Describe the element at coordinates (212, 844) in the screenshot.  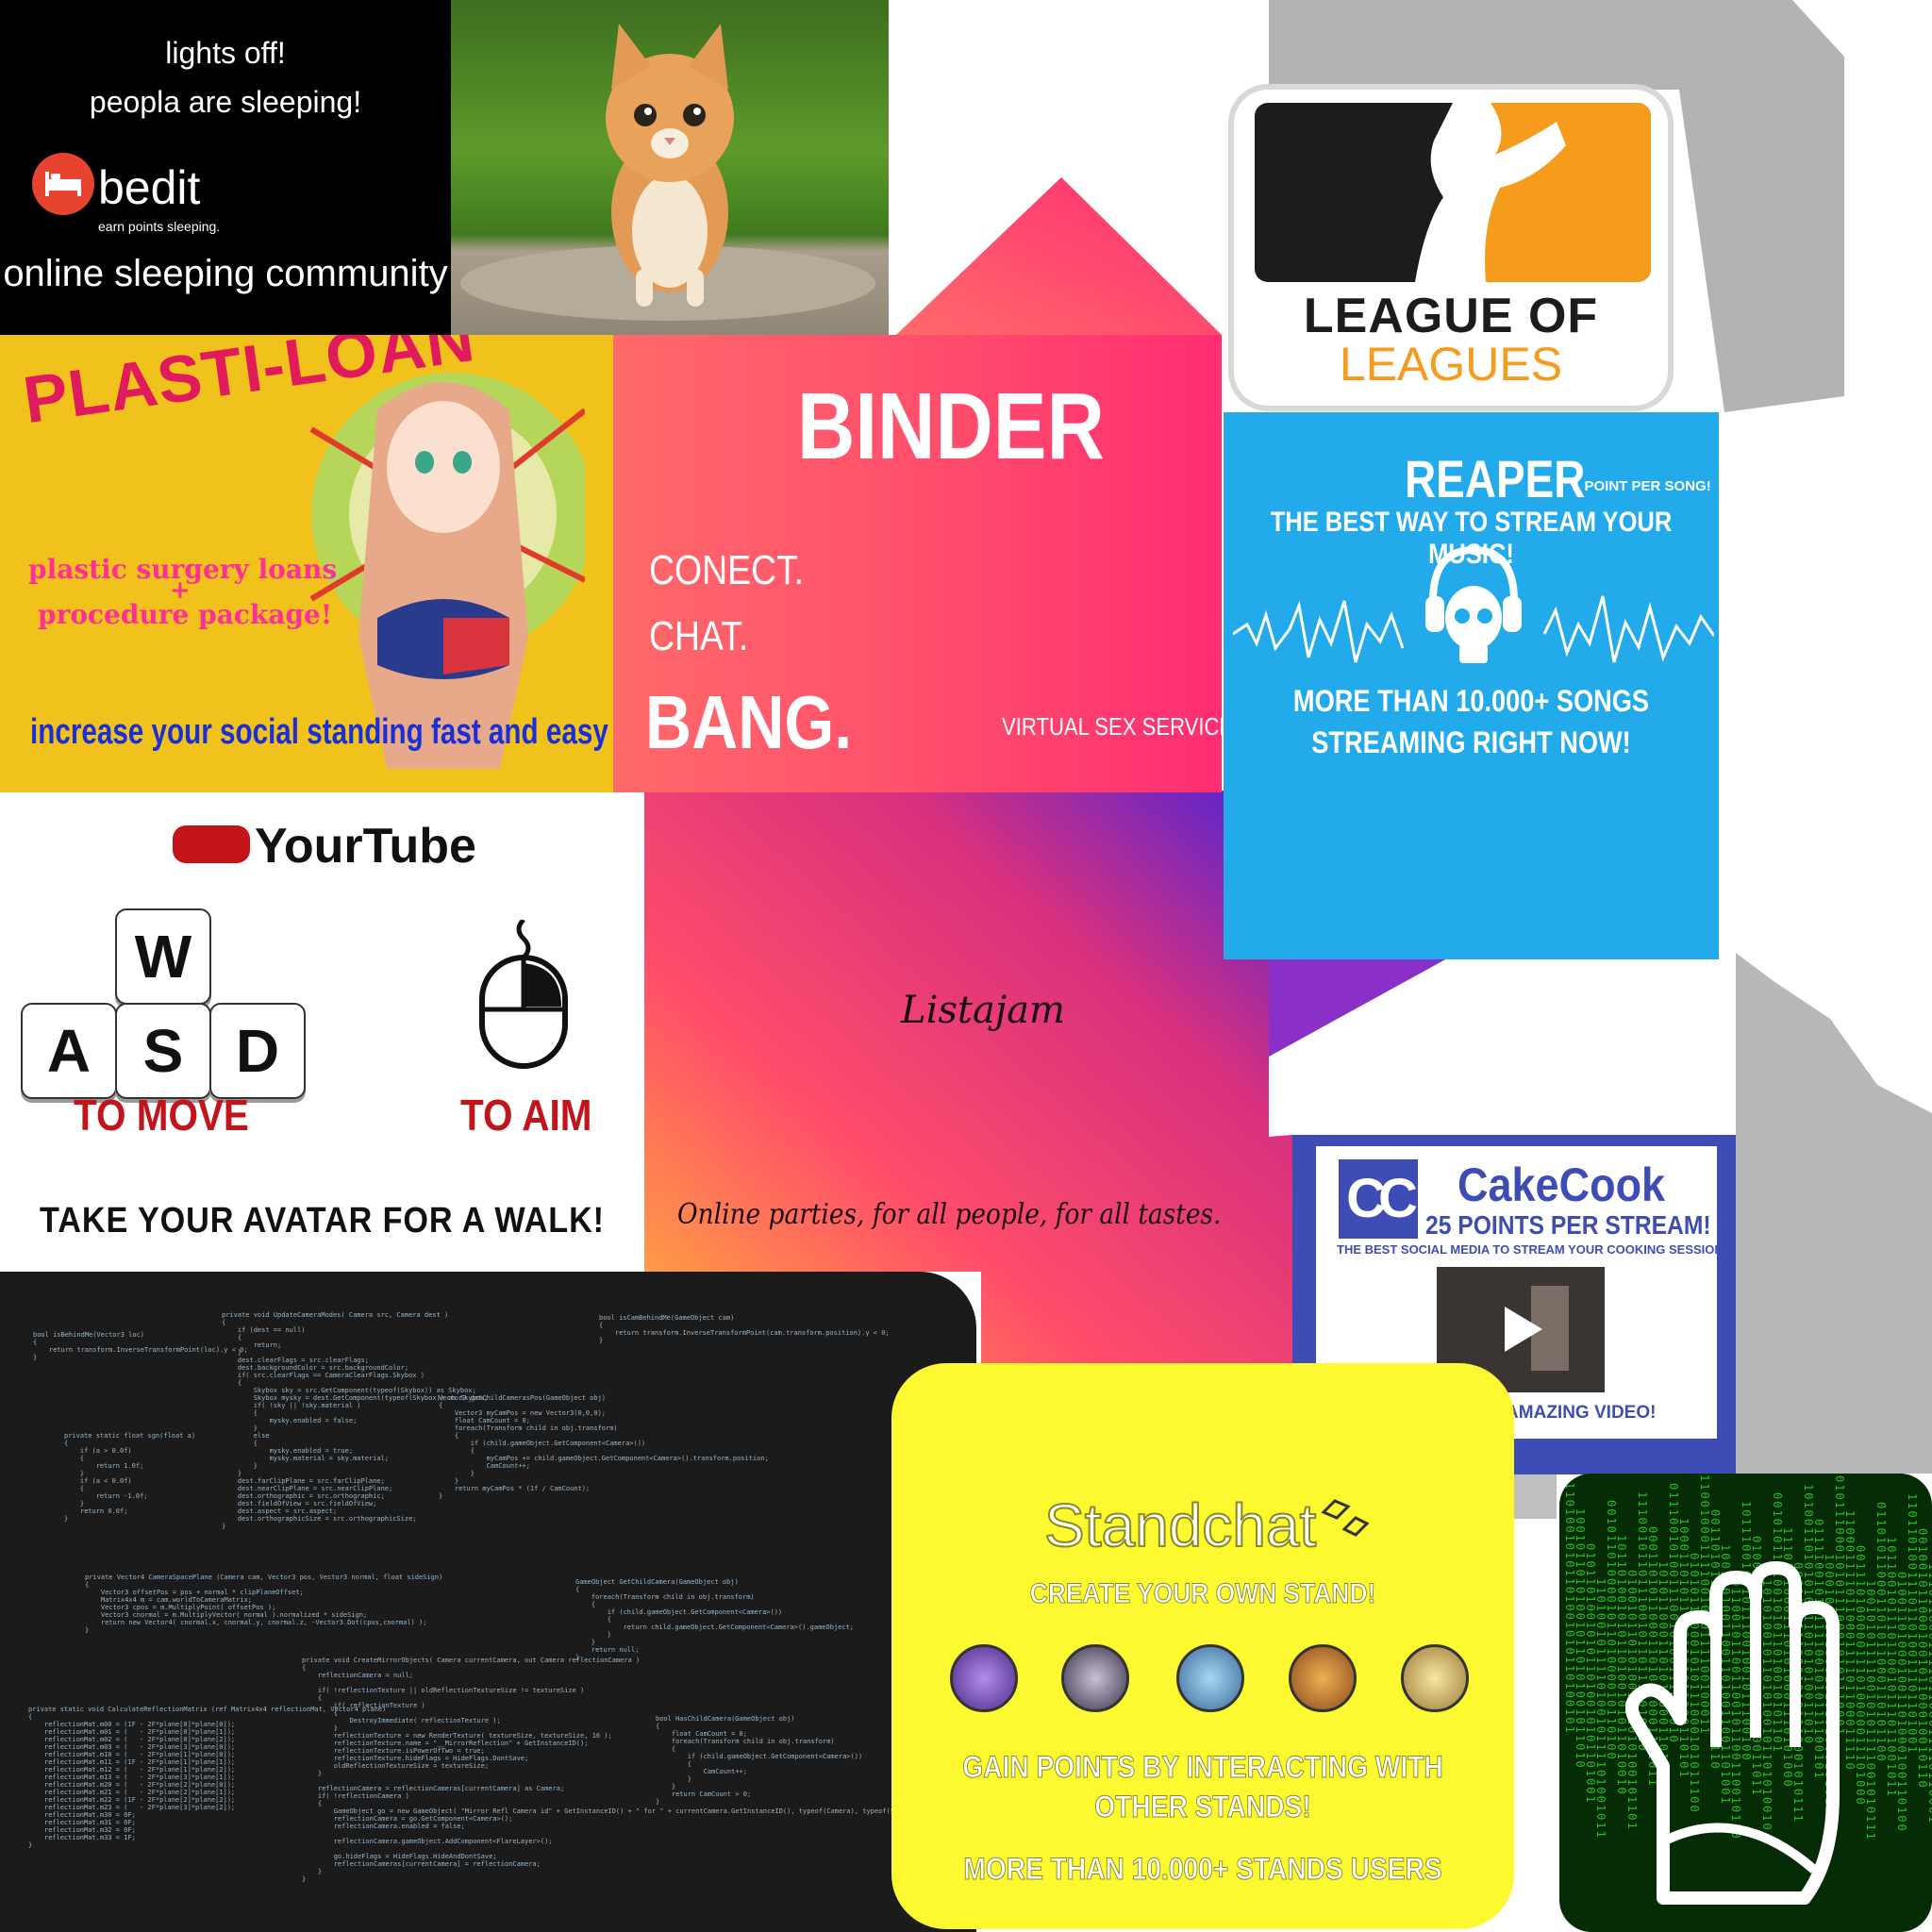
I see `yourtube-logo-icon` at that location.